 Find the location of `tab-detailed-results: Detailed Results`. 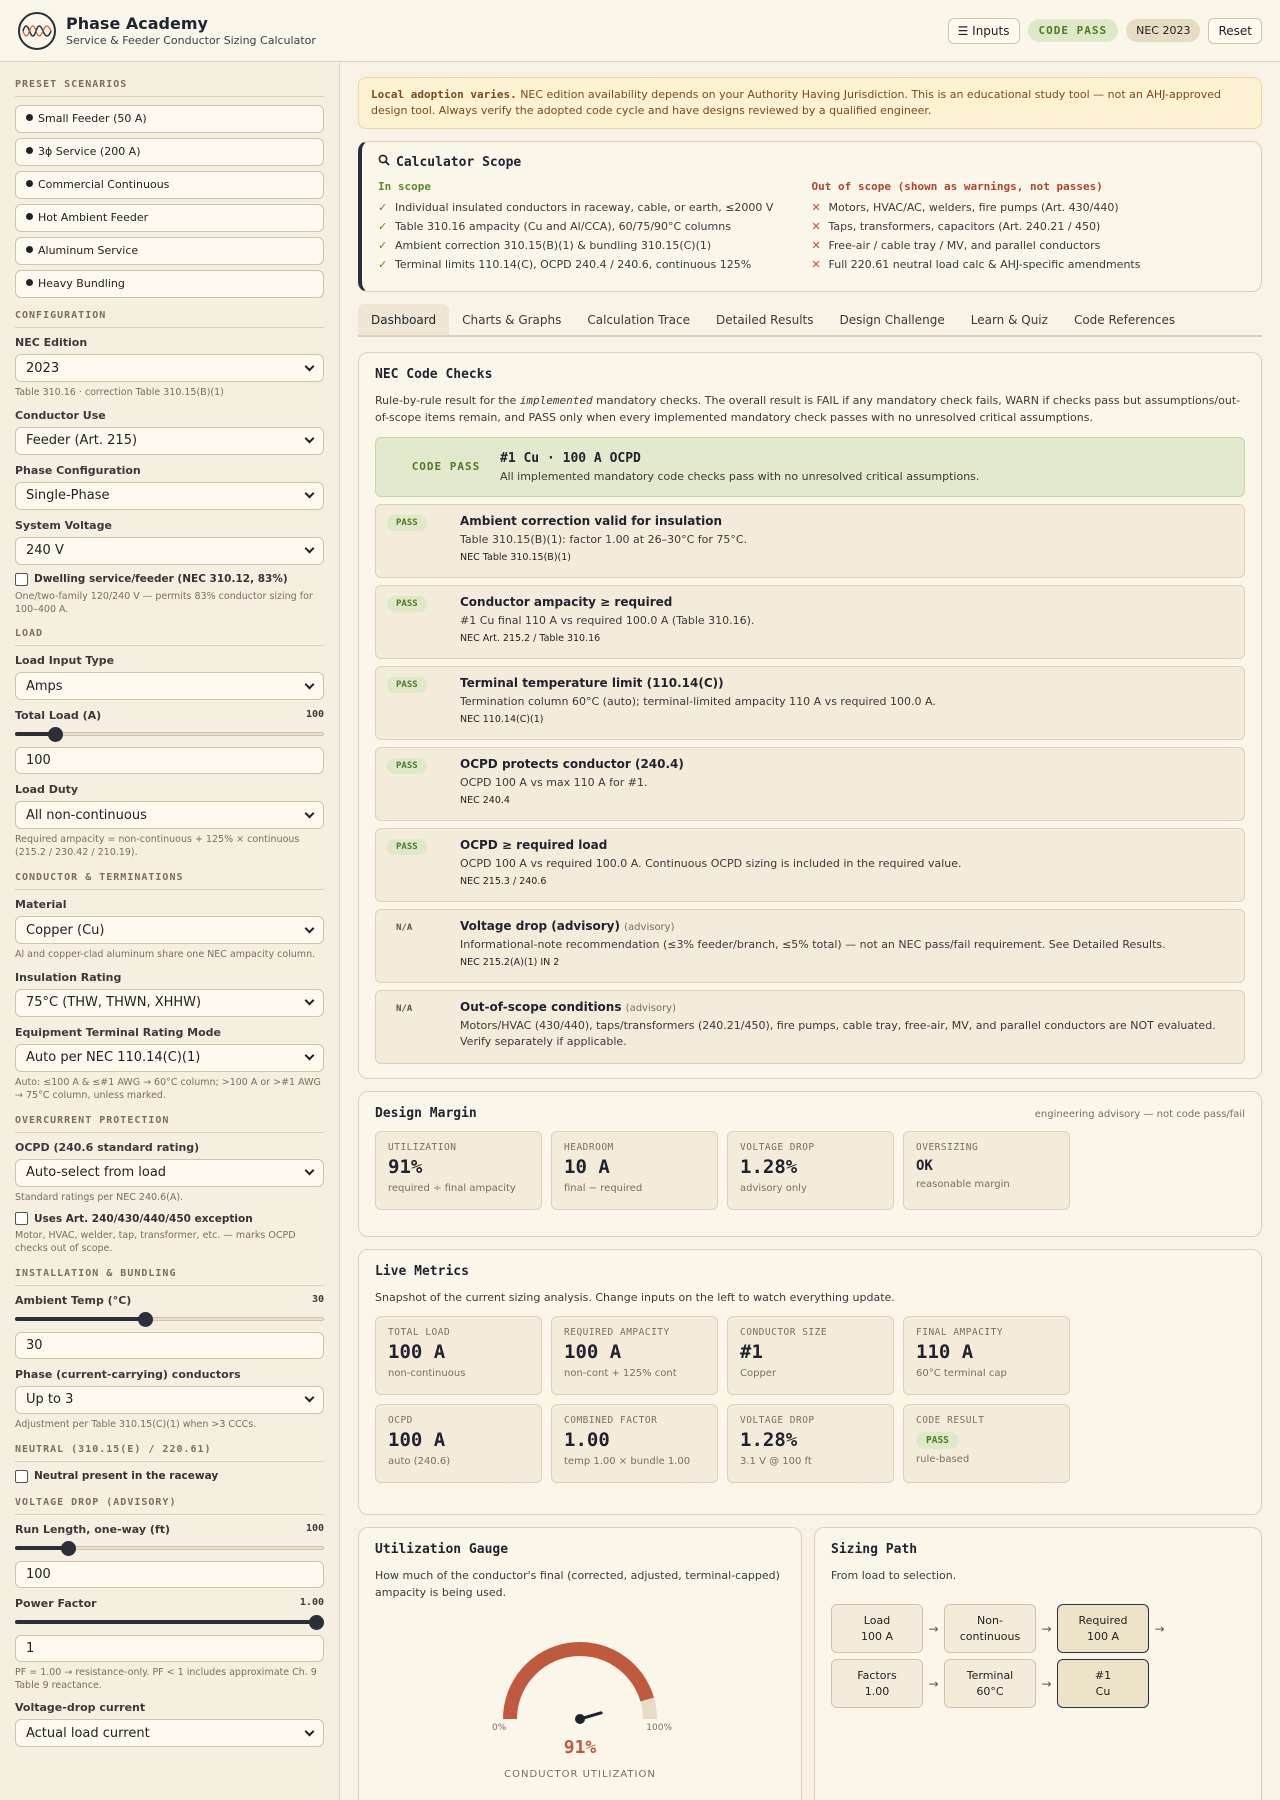

tab-detailed-results: Detailed Results is located at coordinates (765, 319).